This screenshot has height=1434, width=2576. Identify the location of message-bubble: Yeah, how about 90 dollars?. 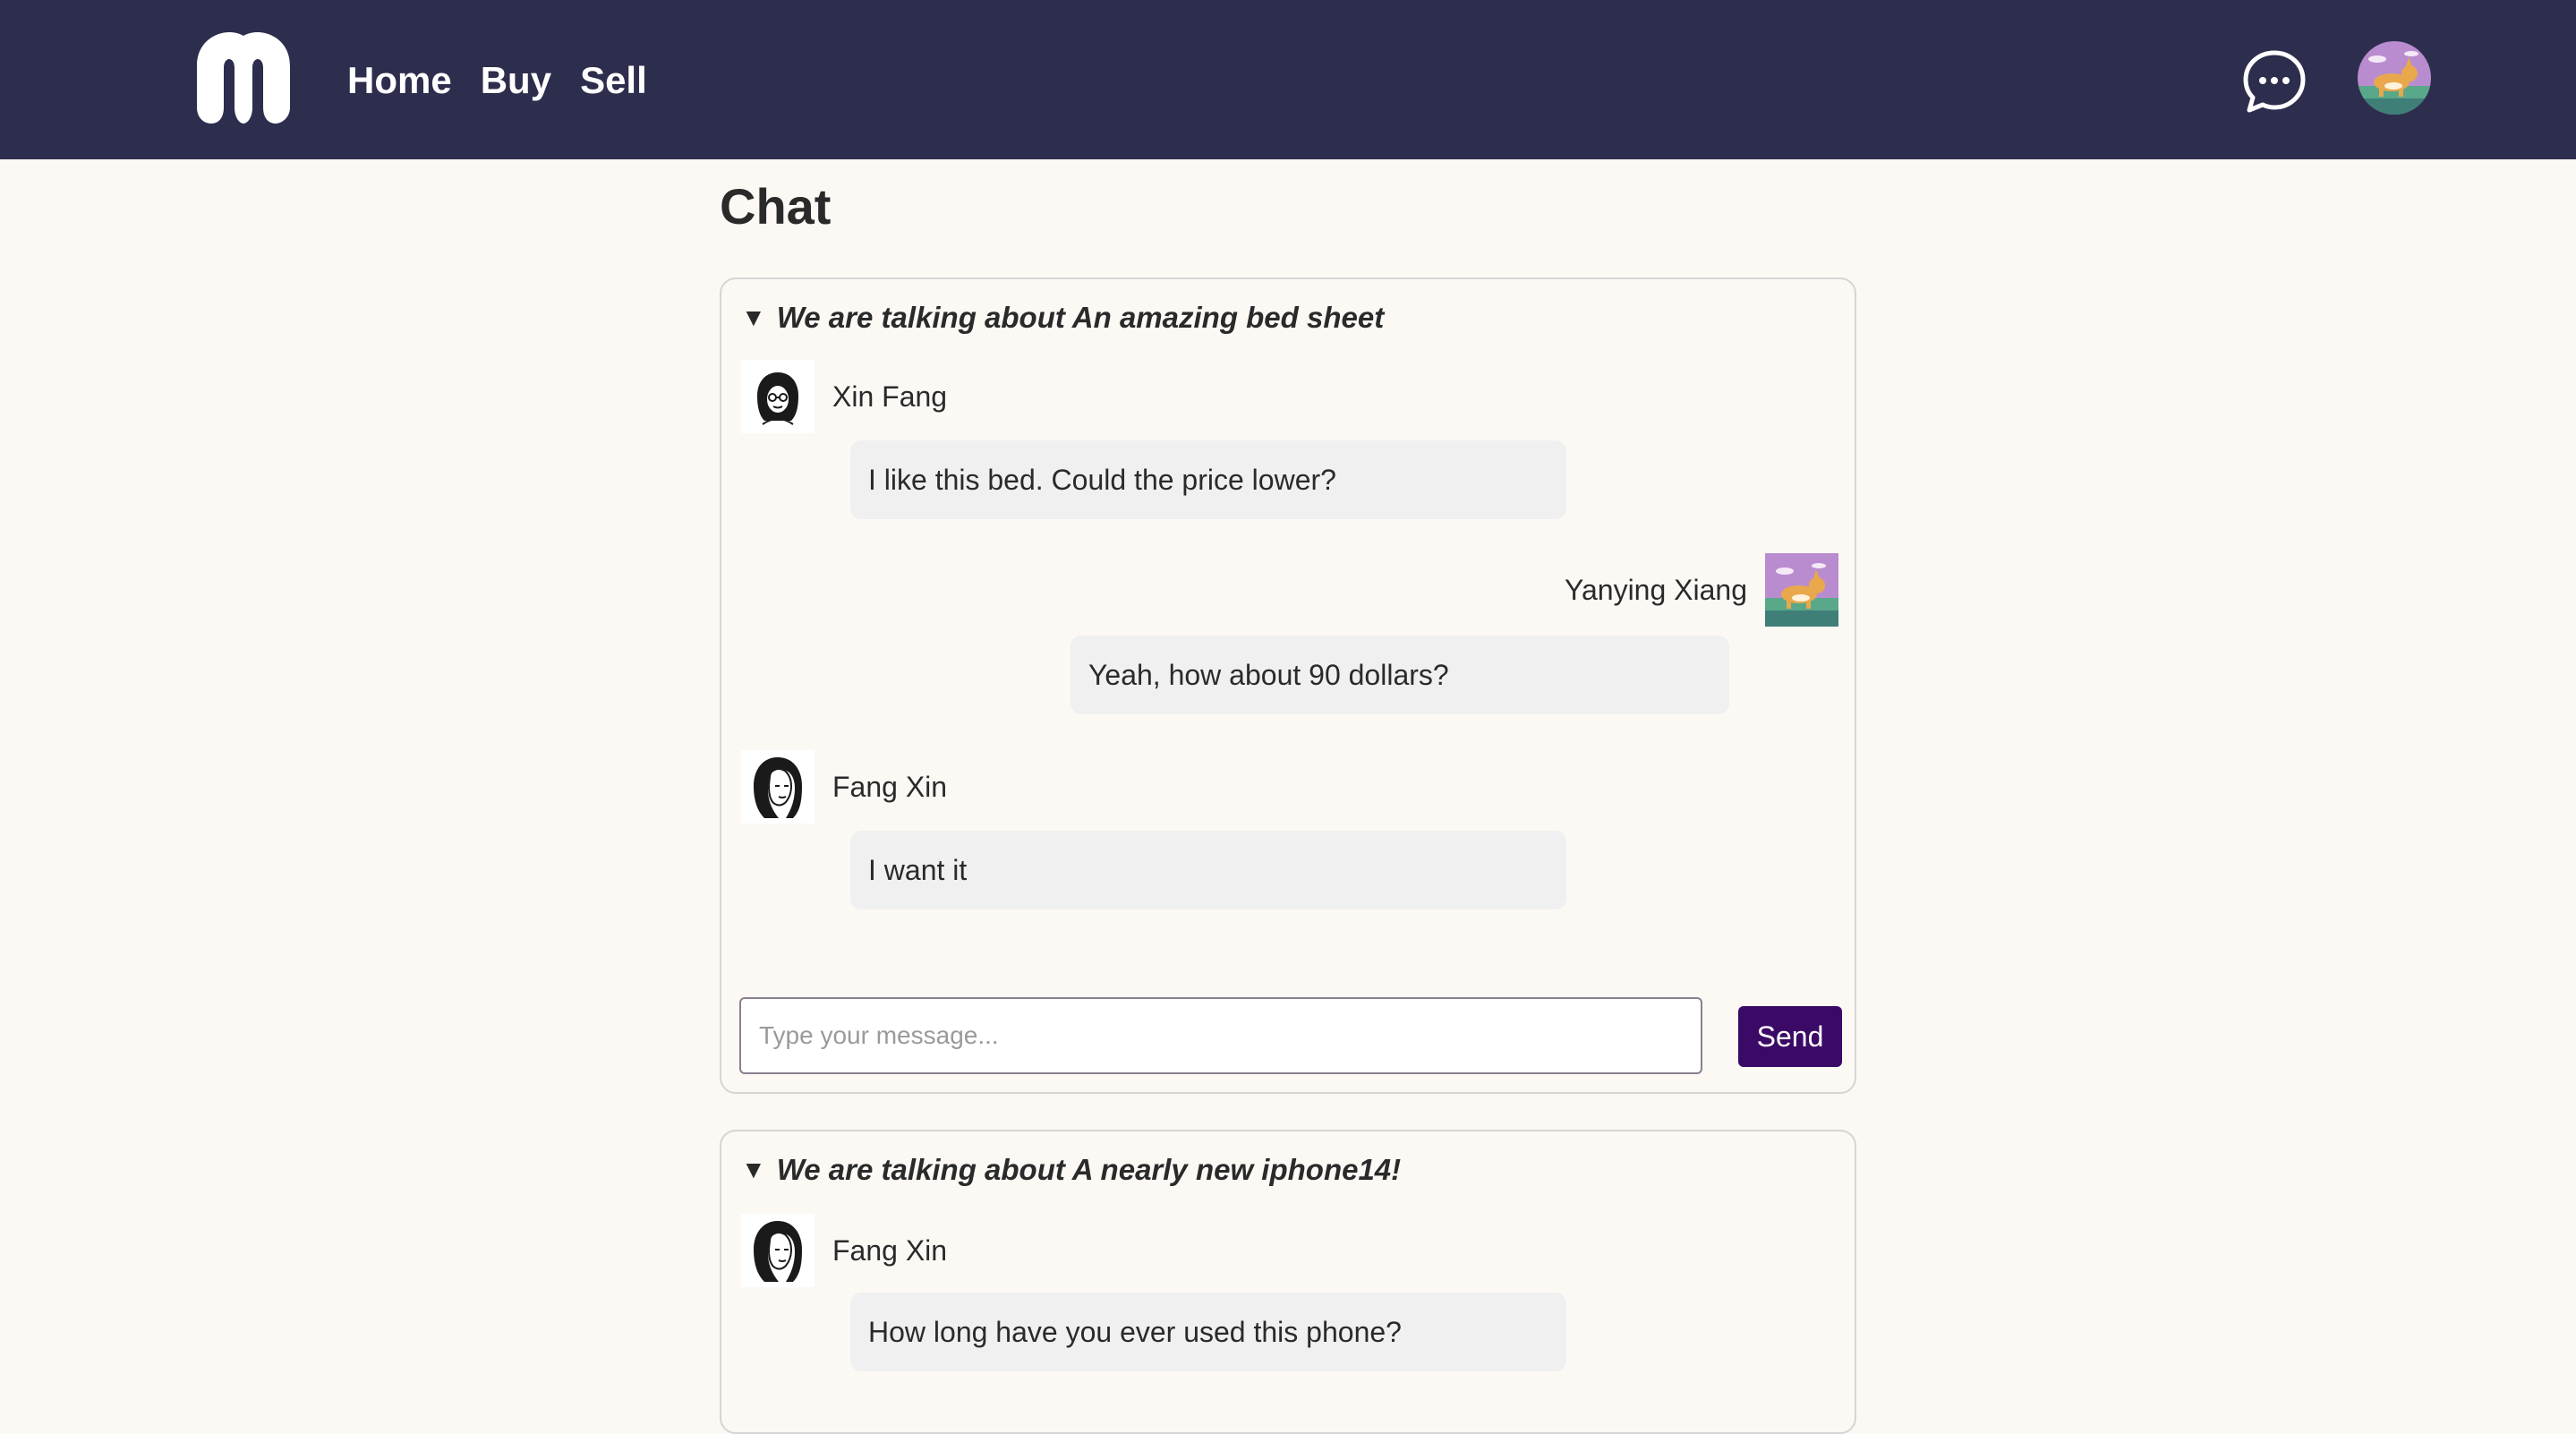
(1399, 675).